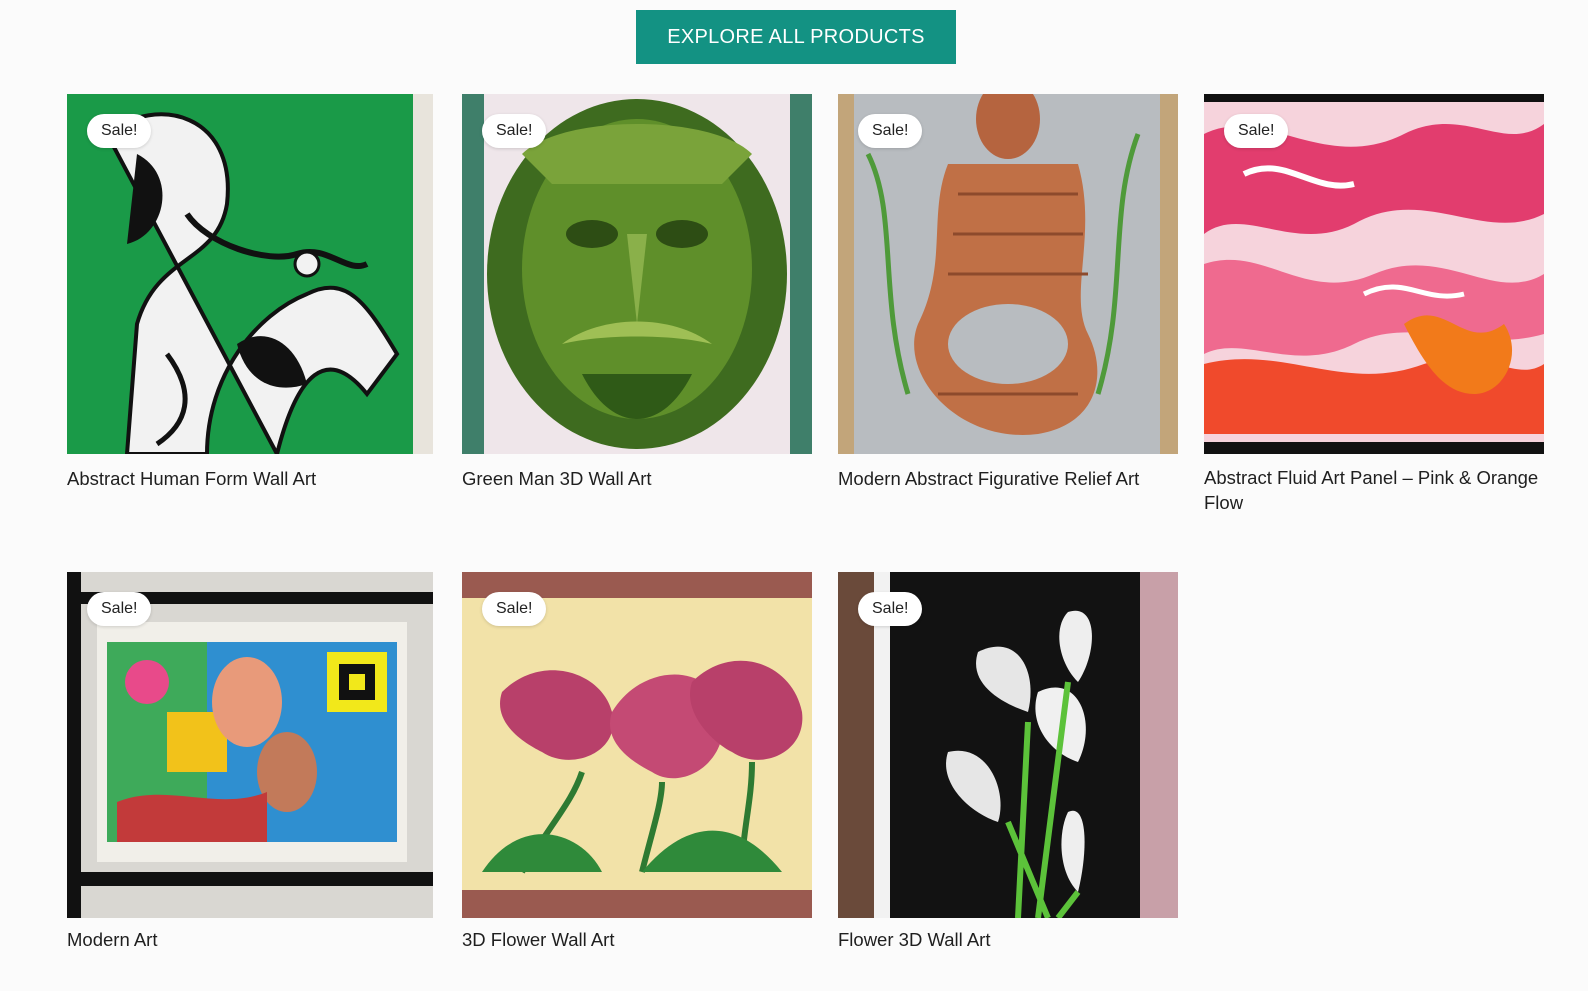  Describe the element at coordinates (1008, 274) in the screenshot. I see `product-image-figurative-relief` at that location.